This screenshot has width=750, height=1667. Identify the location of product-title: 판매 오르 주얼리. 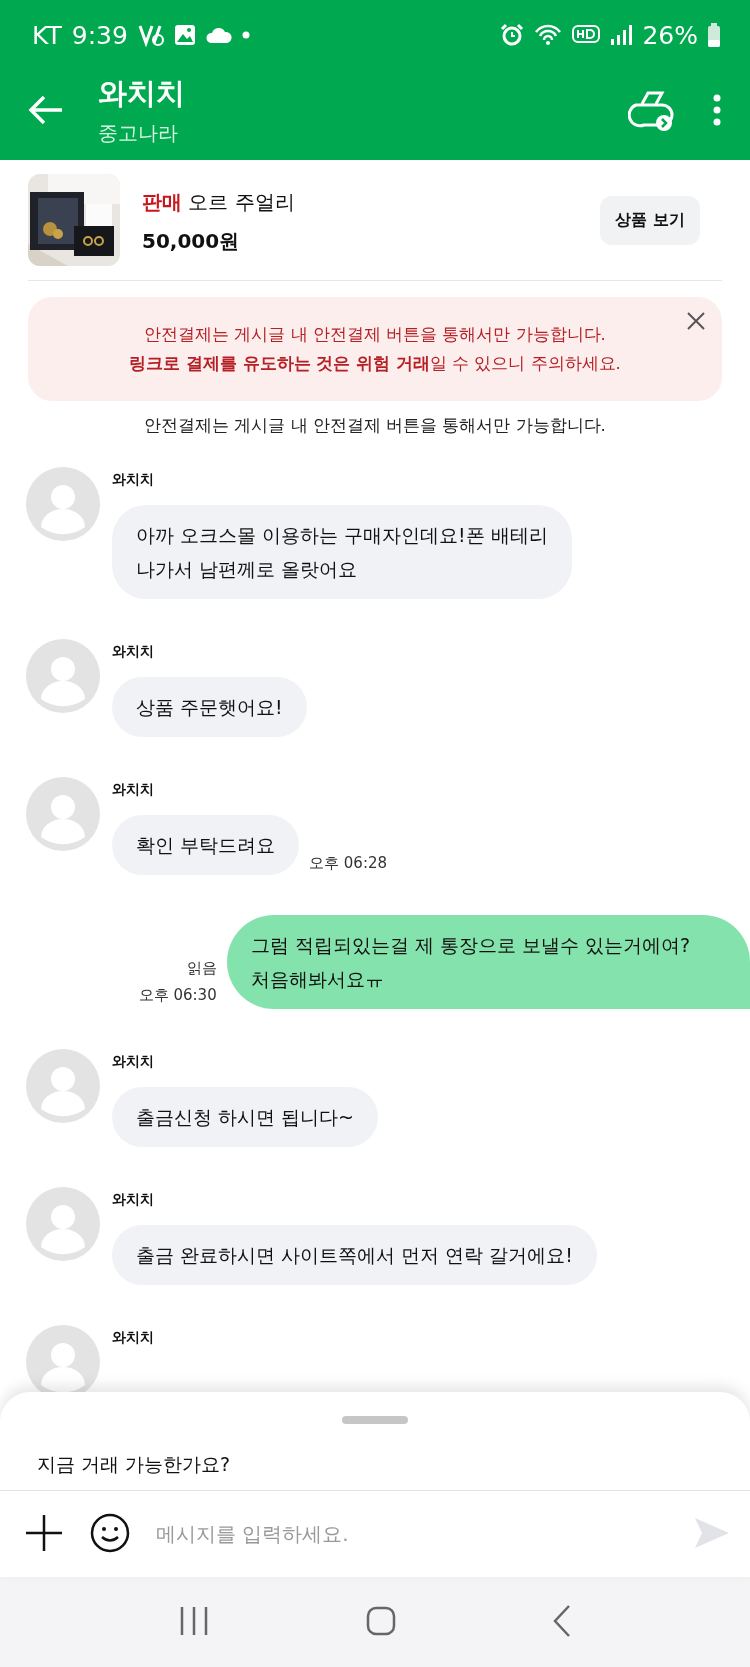
(219, 202).